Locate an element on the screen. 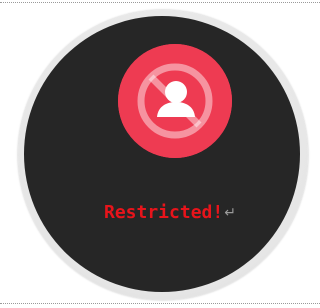 The height and width of the screenshot is (308, 320). restricted-status-message: Restricted! ↵ is located at coordinates (170, 212).